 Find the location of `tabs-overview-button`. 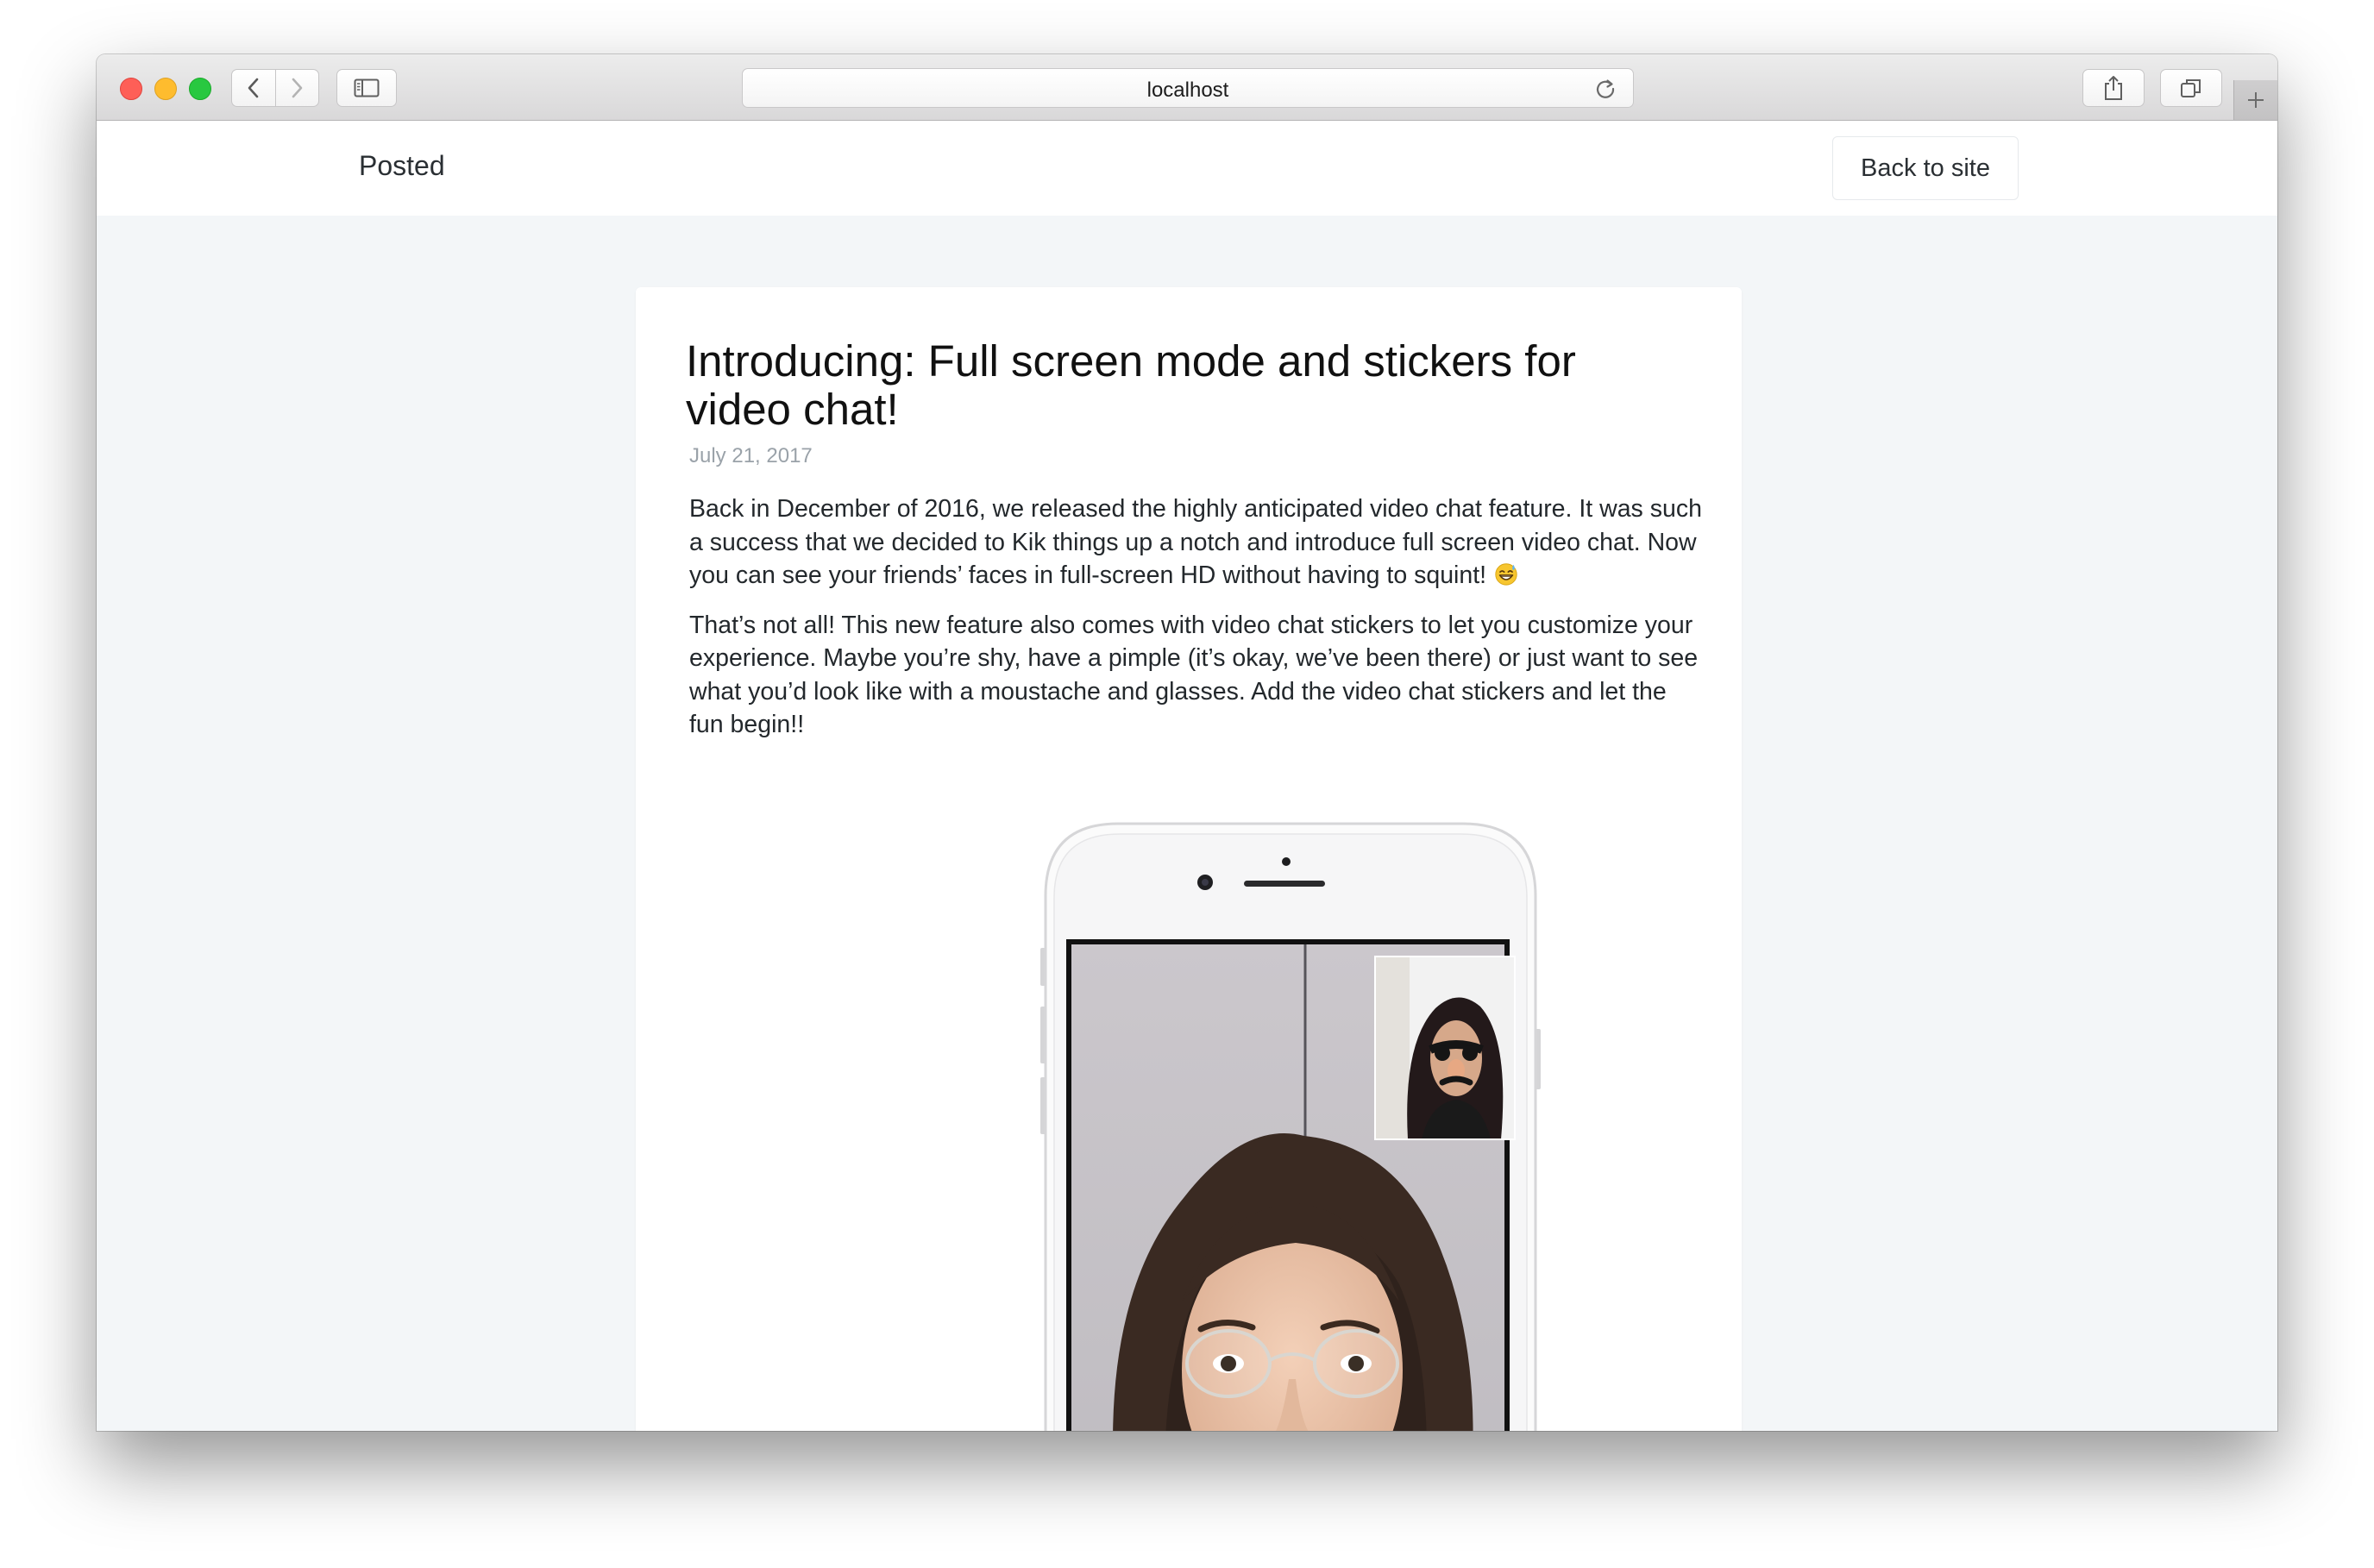

tabs-overview-button is located at coordinates (2191, 88).